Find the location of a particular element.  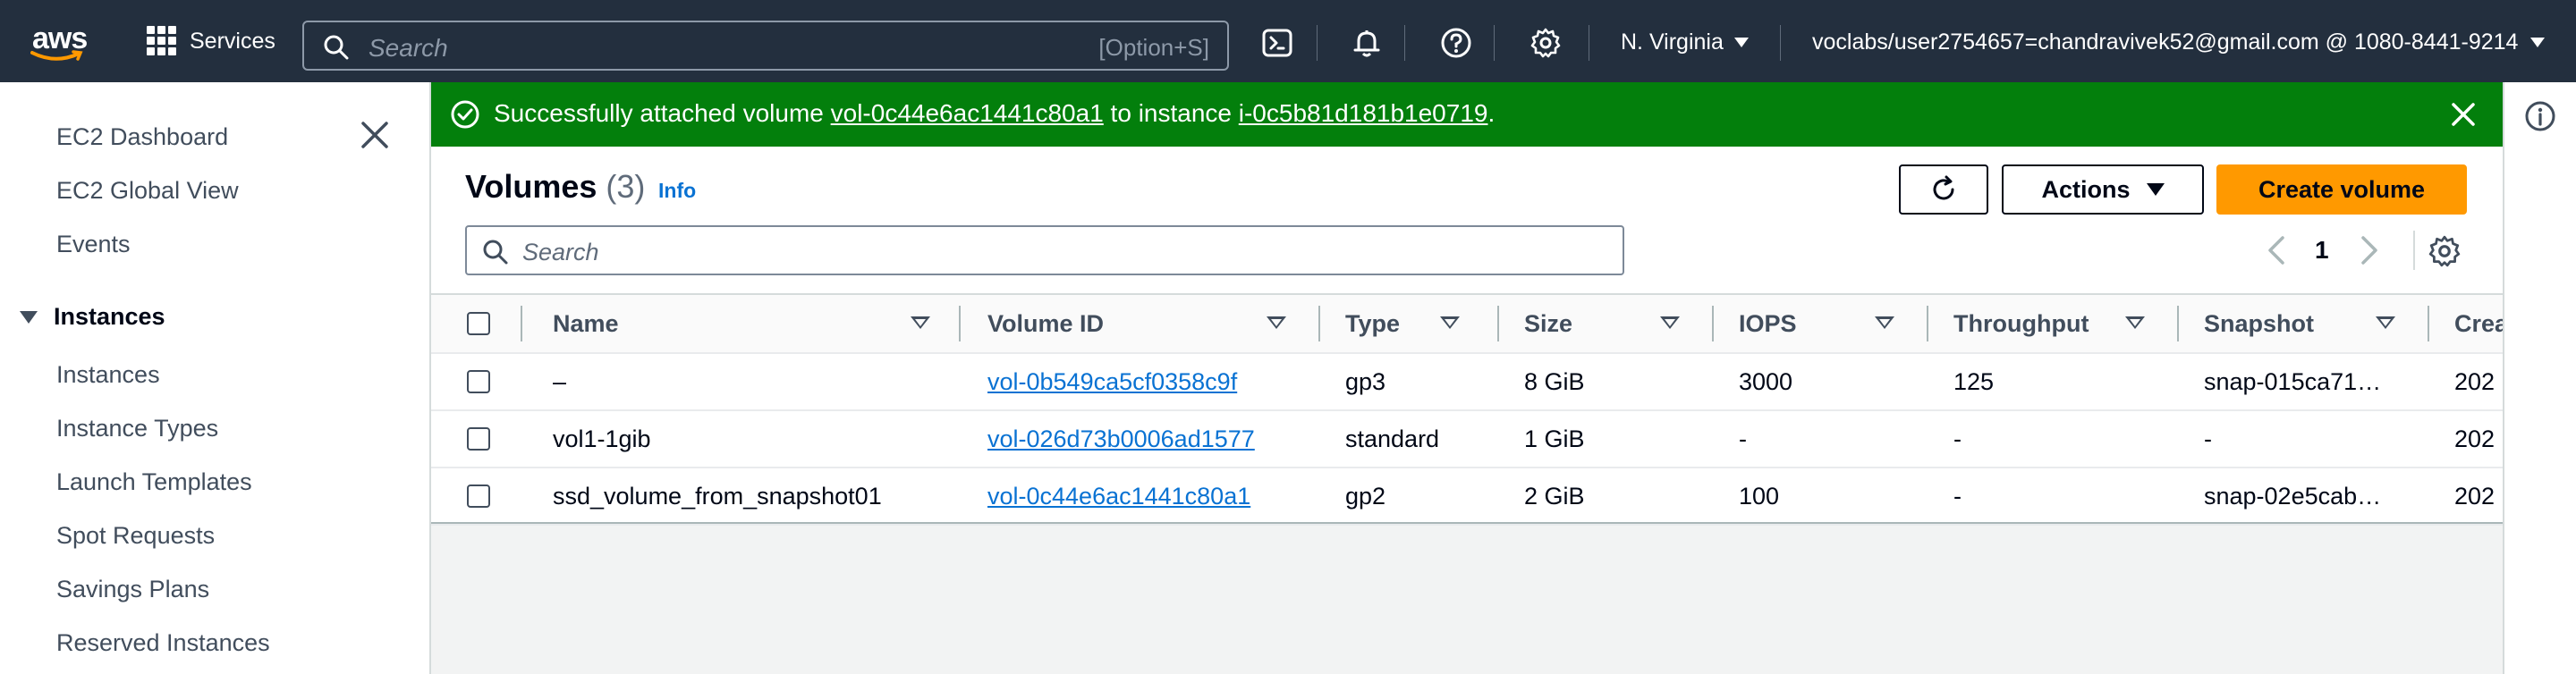

aws-smile-icon is located at coordinates (56, 56).